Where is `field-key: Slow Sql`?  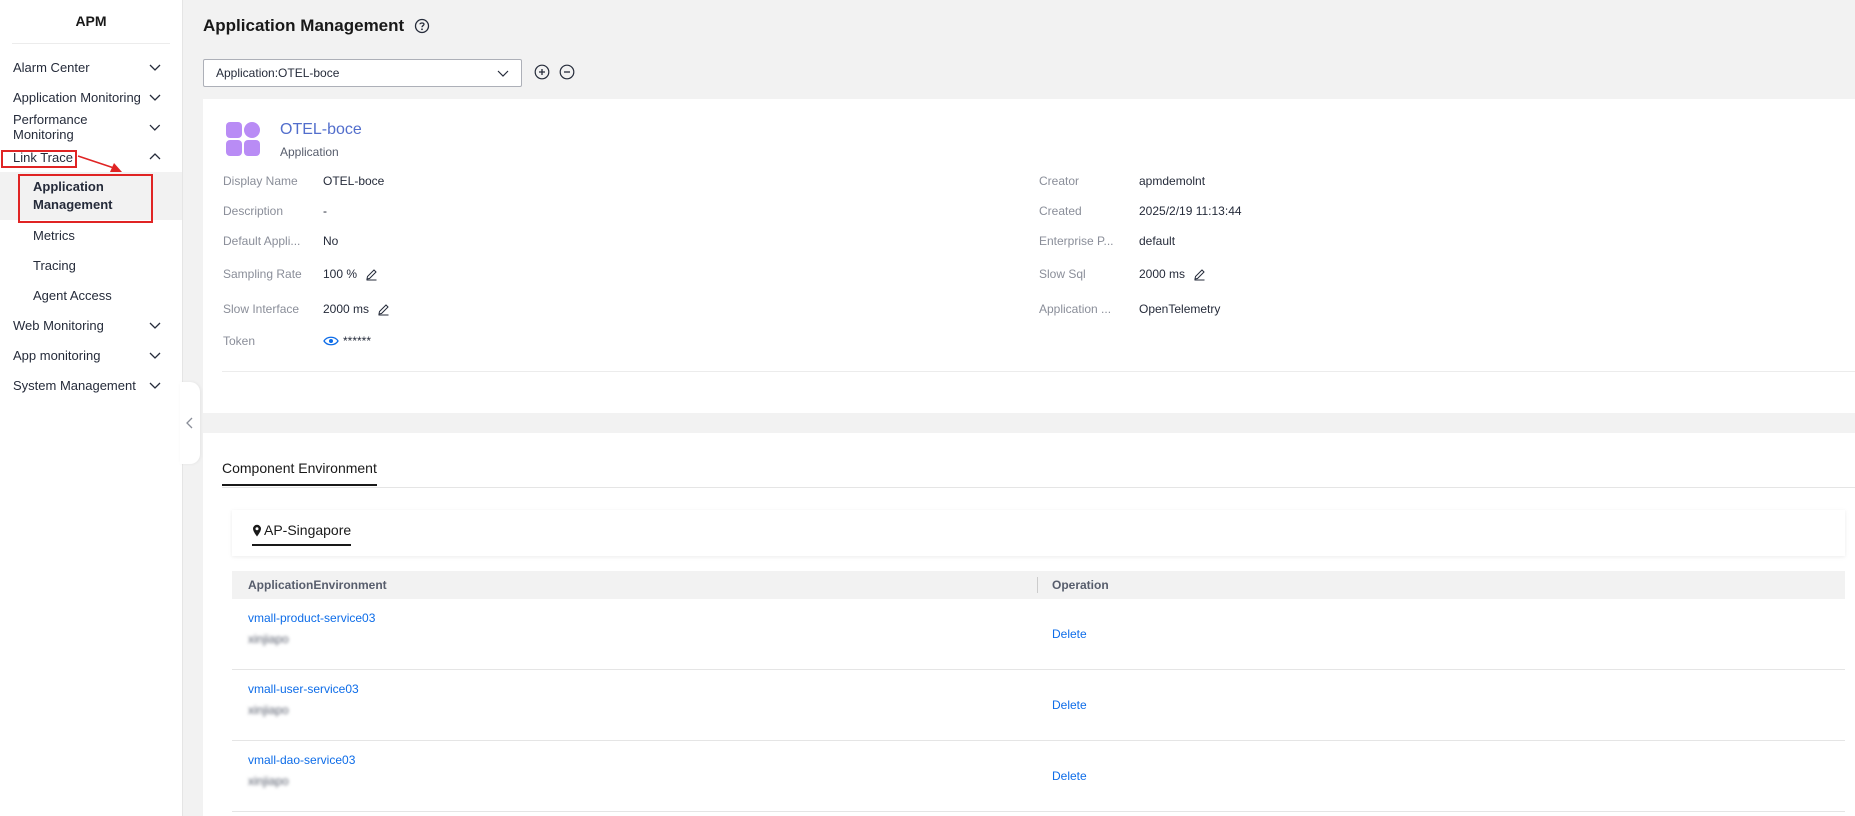
field-key: Slow Sql is located at coordinates (1062, 274).